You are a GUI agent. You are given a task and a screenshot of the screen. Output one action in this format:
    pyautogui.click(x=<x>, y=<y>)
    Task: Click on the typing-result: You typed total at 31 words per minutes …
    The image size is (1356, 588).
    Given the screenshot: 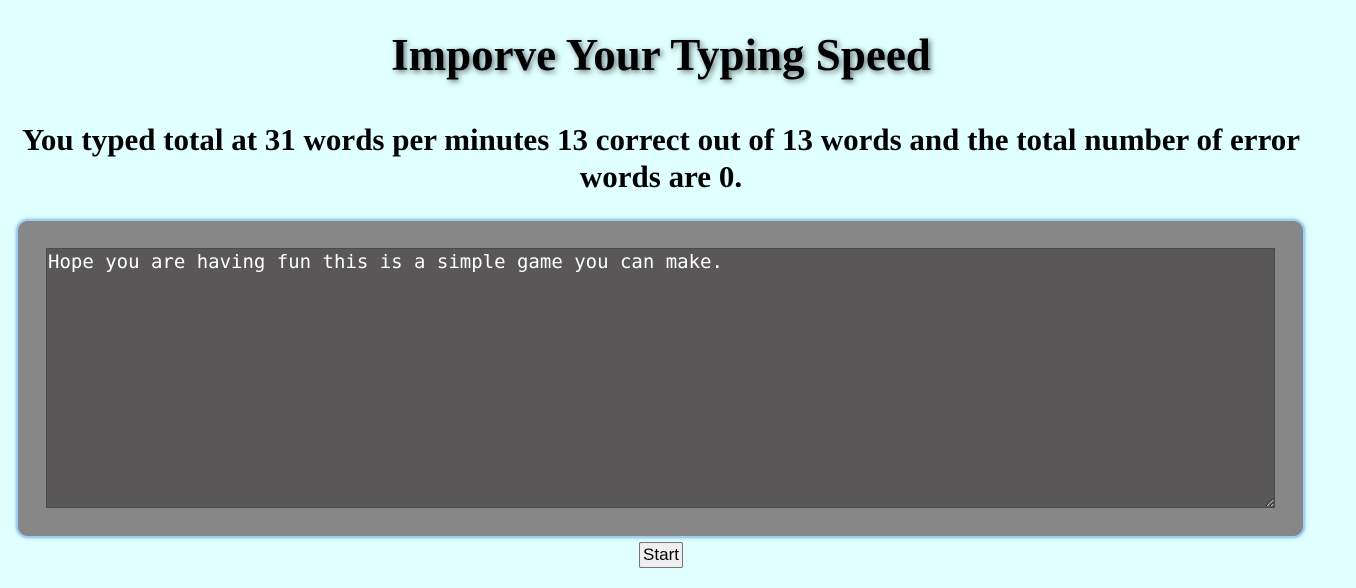 What is the action you would take?
    pyautogui.click(x=661, y=158)
    